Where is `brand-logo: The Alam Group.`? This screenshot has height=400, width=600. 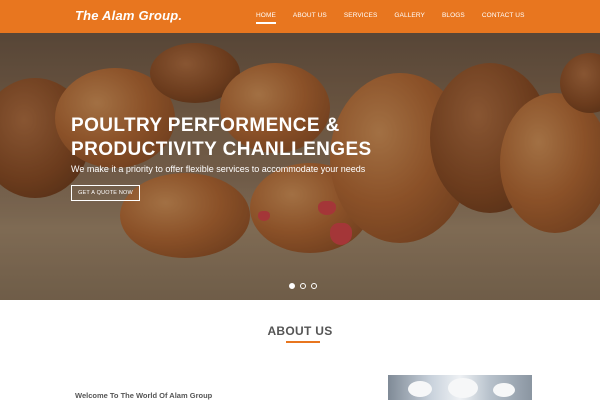
brand-logo: The Alam Group. is located at coordinates (128, 15).